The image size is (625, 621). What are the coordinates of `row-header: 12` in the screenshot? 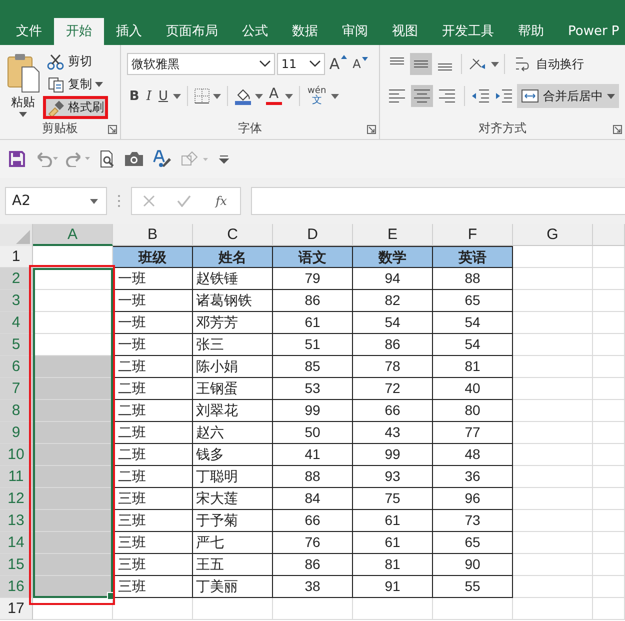 It's located at (16, 499).